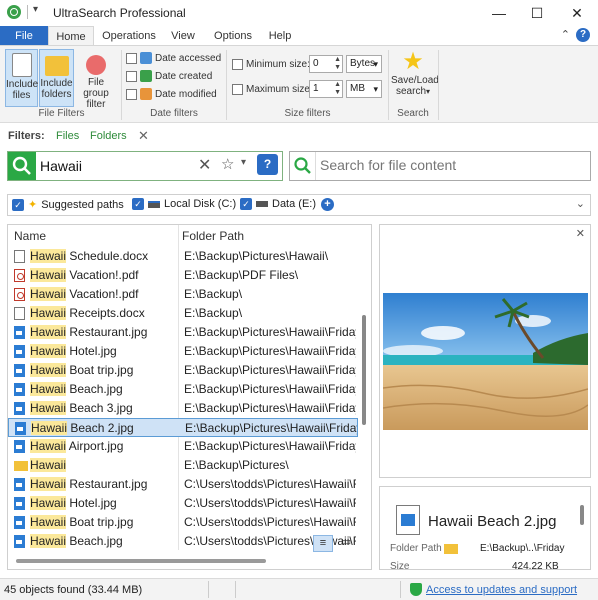 Image resolution: width=598 pixels, height=600 pixels. I want to click on location-data-e: ✓ Data (E:), so click(278, 204).